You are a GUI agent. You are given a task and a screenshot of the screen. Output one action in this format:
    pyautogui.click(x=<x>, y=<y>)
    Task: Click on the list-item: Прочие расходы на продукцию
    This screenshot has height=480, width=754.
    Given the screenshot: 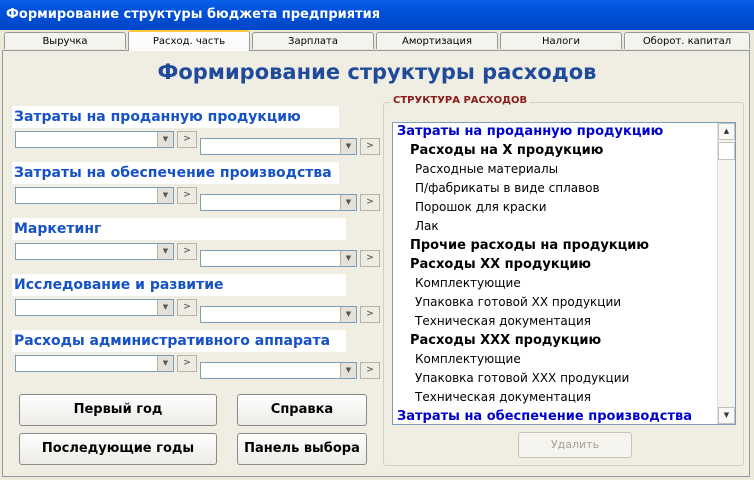 What is the action you would take?
    pyautogui.click(x=521, y=247)
    